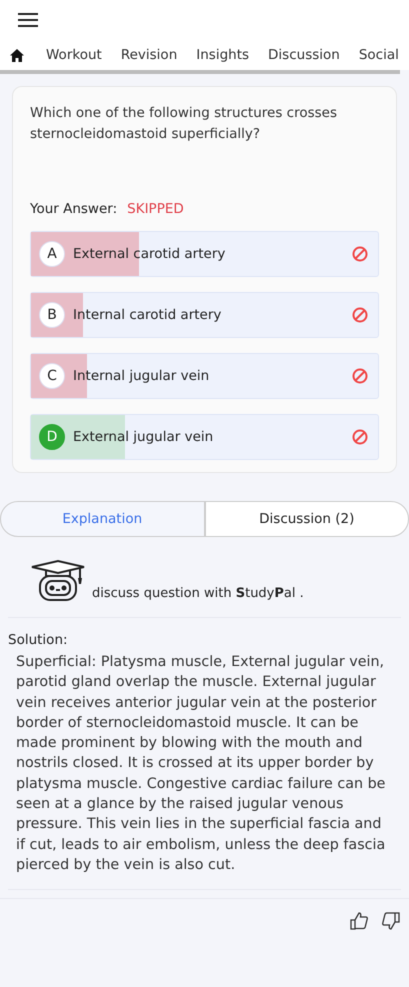  Describe the element at coordinates (149, 254) in the screenshot. I see `option-text: External carotid artery` at that location.